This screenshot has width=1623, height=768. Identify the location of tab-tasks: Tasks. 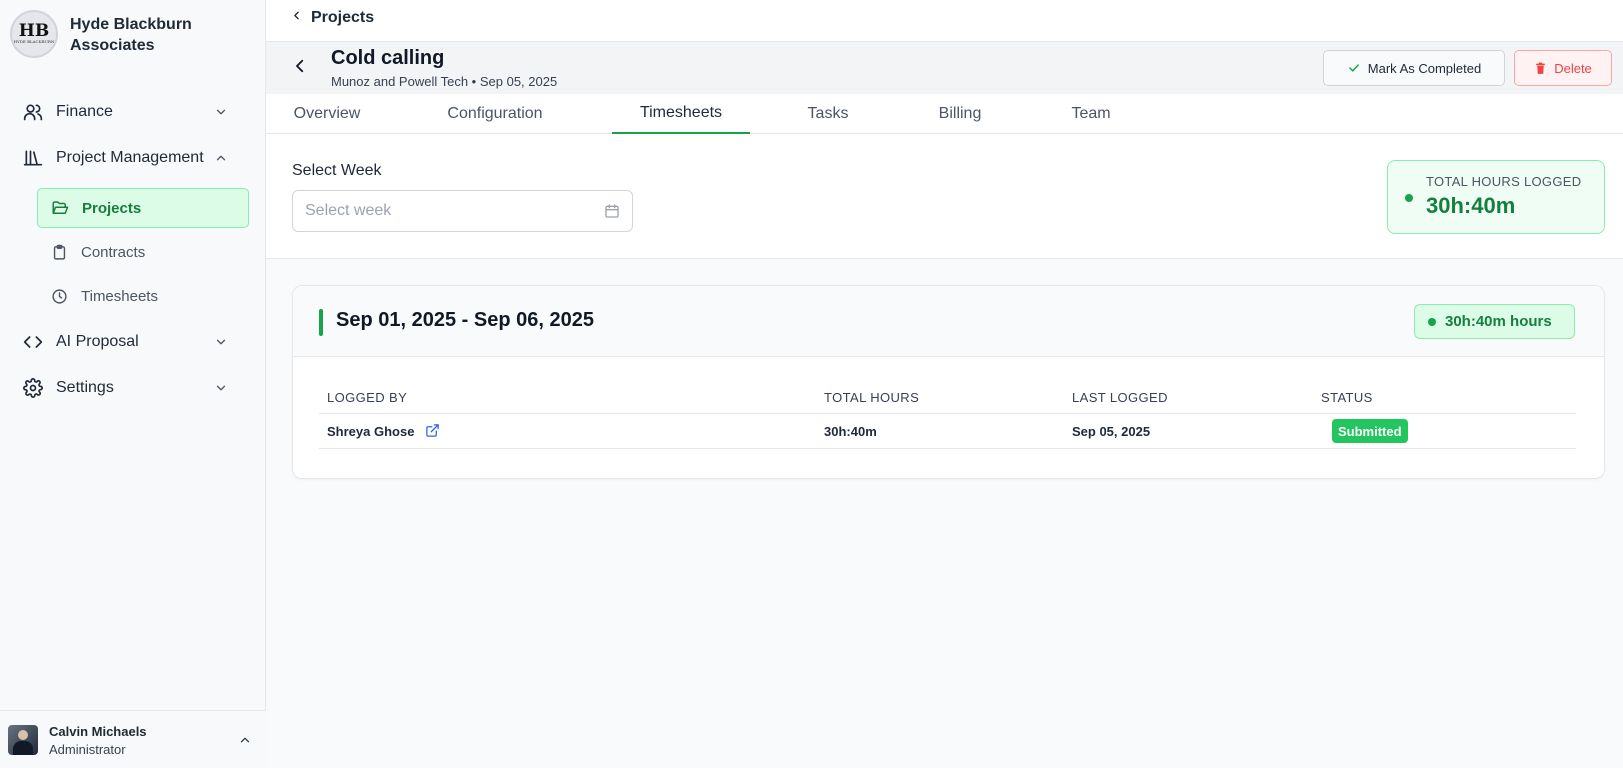
(828, 114).